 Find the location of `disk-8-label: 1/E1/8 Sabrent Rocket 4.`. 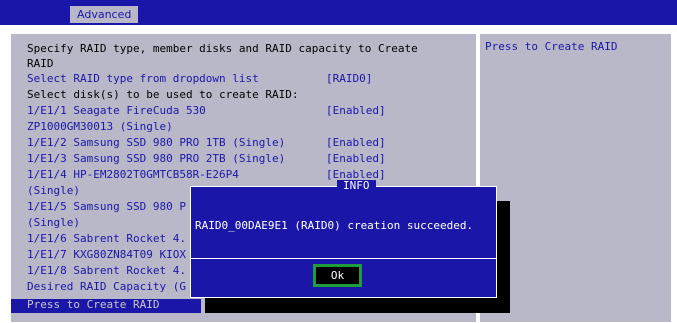

disk-8-label: 1/E1/8 Sabrent Rocket 4. is located at coordinates (106, 271).